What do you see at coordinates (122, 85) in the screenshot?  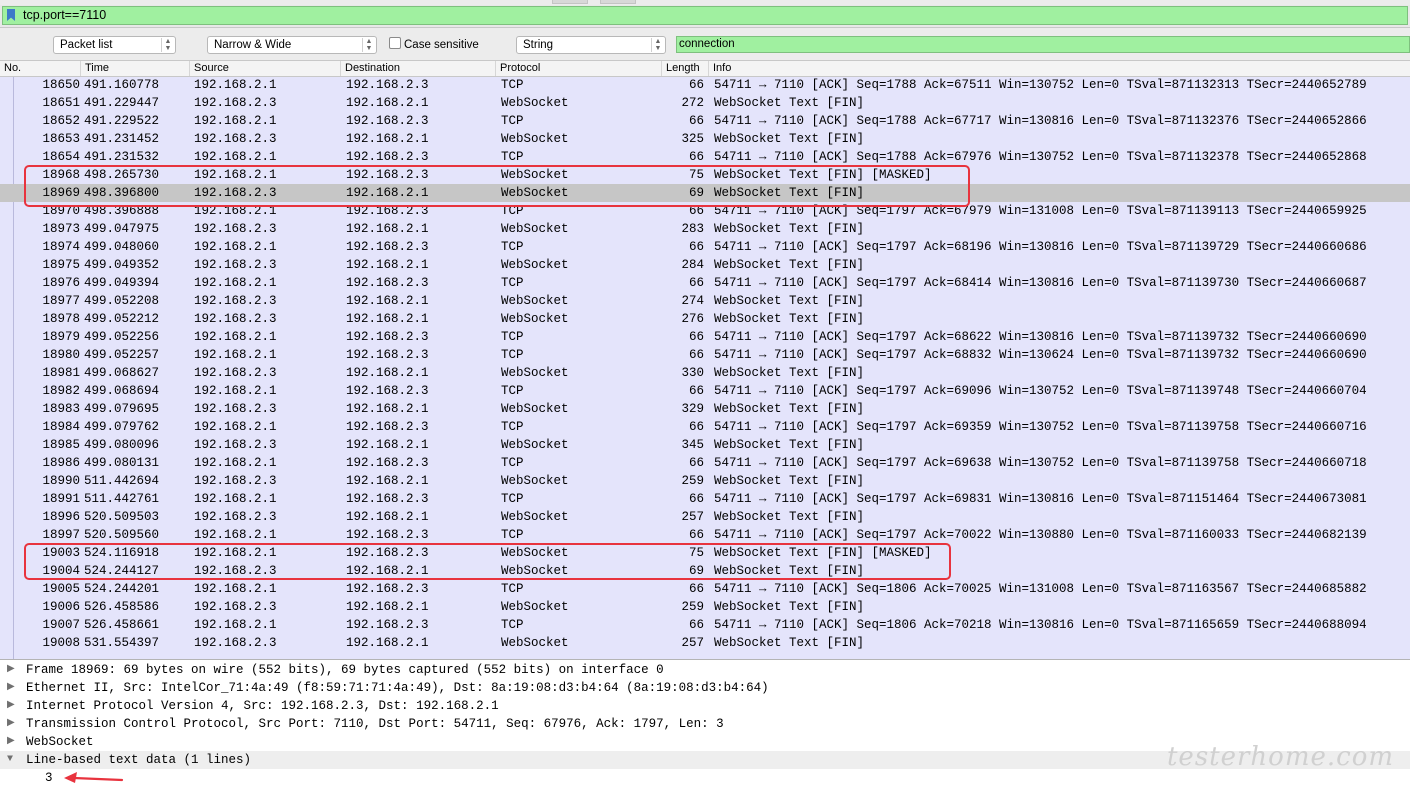 I see `packet-time: 491.160778` at bounding box center [122, 85].